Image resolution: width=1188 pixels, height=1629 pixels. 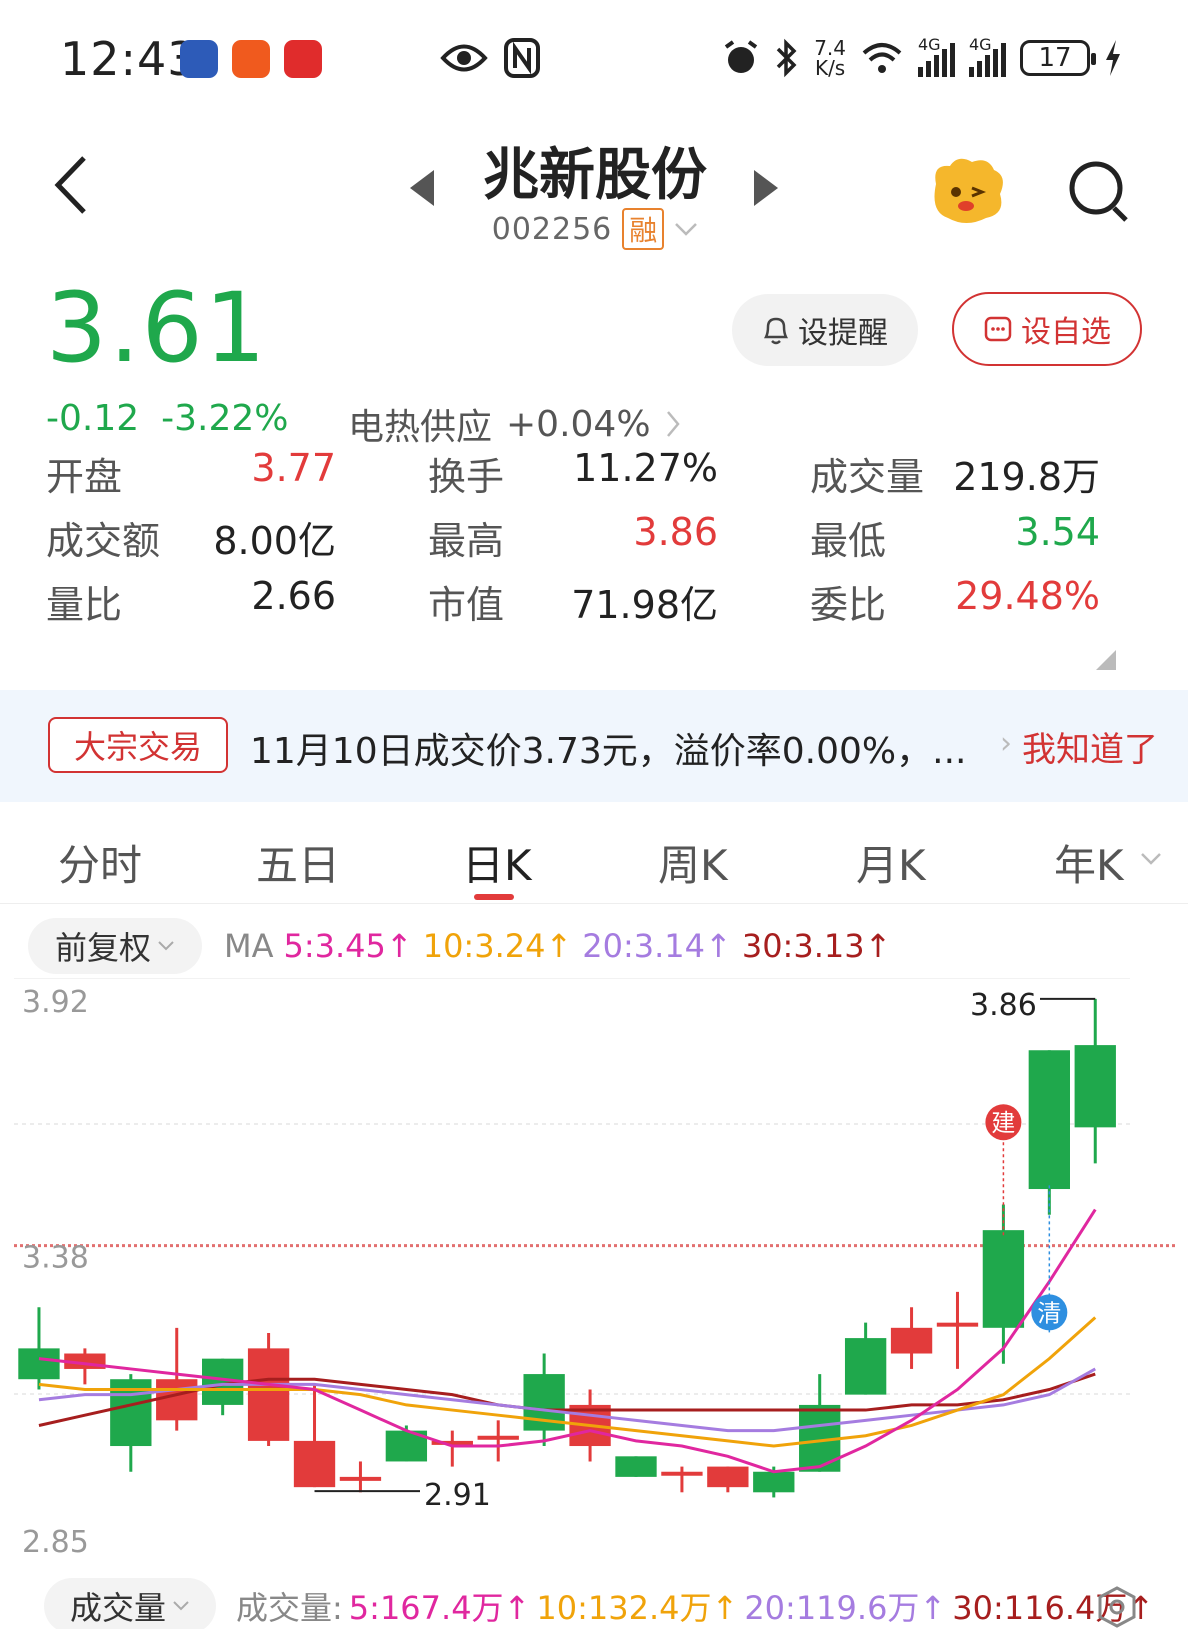 What do you see at coordinates (776, 331) in the screenshot?
I see `bell-icon` at bounding box center [776, 331].